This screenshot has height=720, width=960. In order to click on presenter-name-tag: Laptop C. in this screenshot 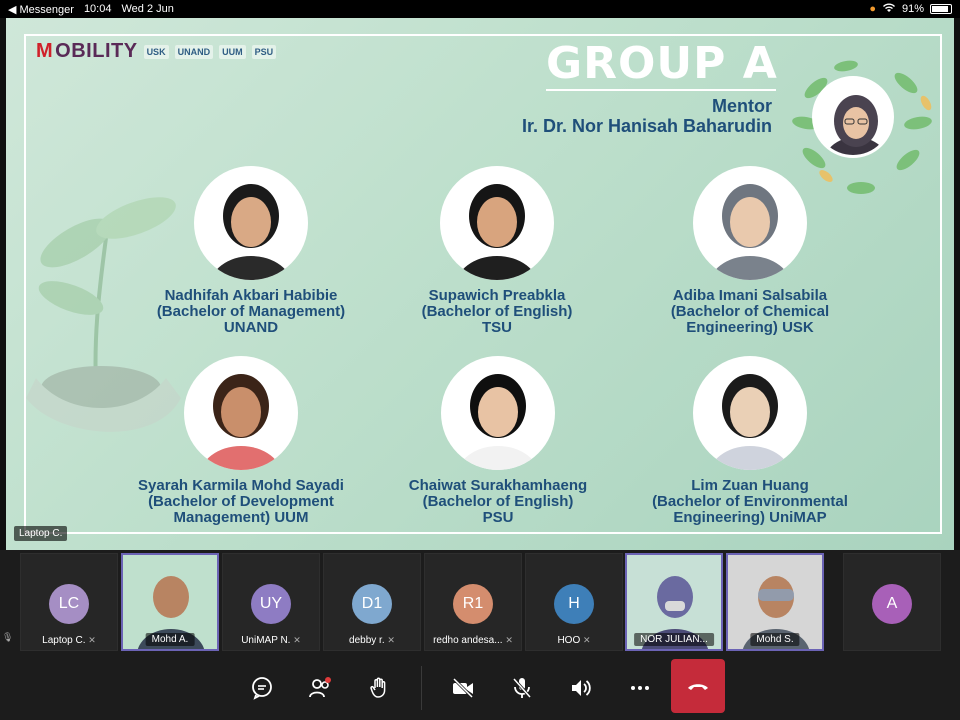, I will do `click(41, 533)`.